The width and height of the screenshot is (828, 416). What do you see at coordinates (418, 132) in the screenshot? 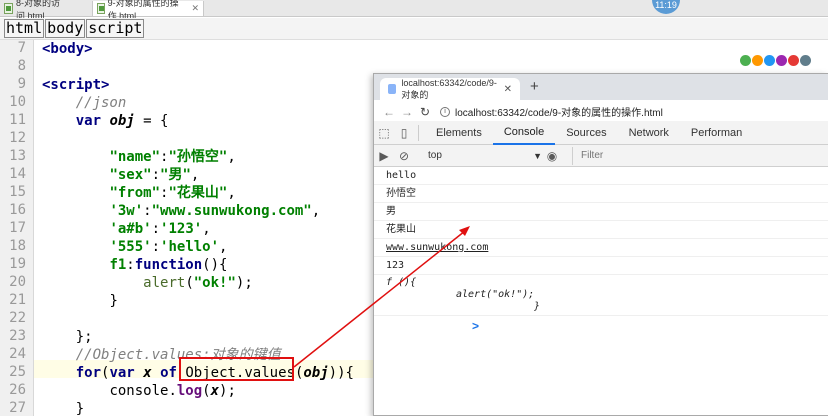
I see `divider` at bounding box center [418, 132].